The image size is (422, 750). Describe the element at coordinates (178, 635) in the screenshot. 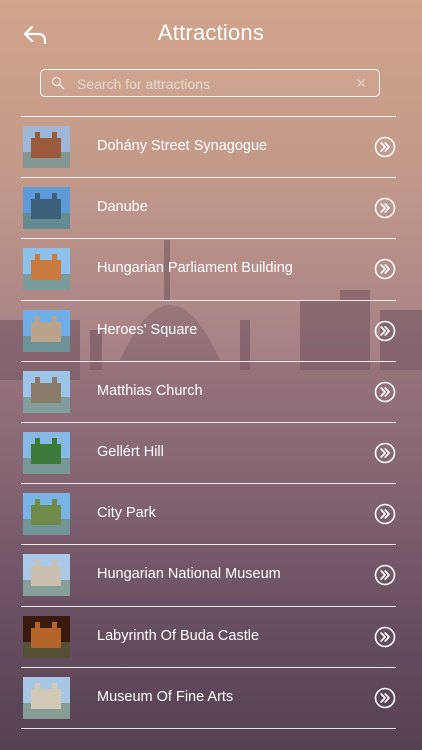

I see `attraction-label: Labyrinth Of Buda Castle` at that location.